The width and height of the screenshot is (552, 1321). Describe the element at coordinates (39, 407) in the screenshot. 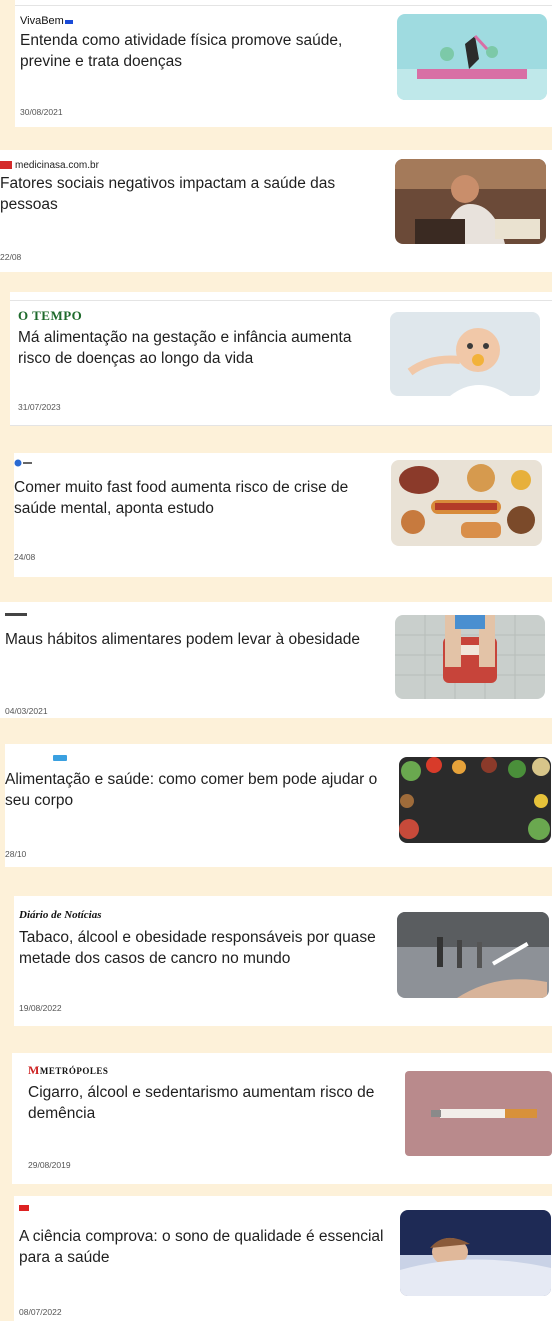

I see `date: 31/07/2023` at that location.